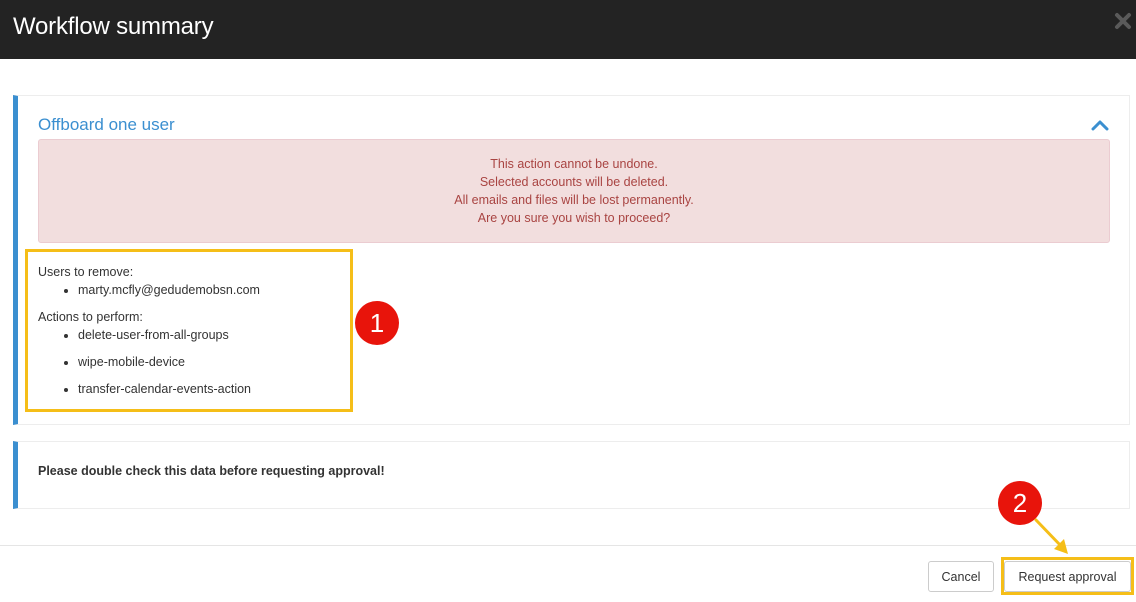 This screenshot has height=602, width=1136. I want to click on arrow-icon, so click(1053, 537).